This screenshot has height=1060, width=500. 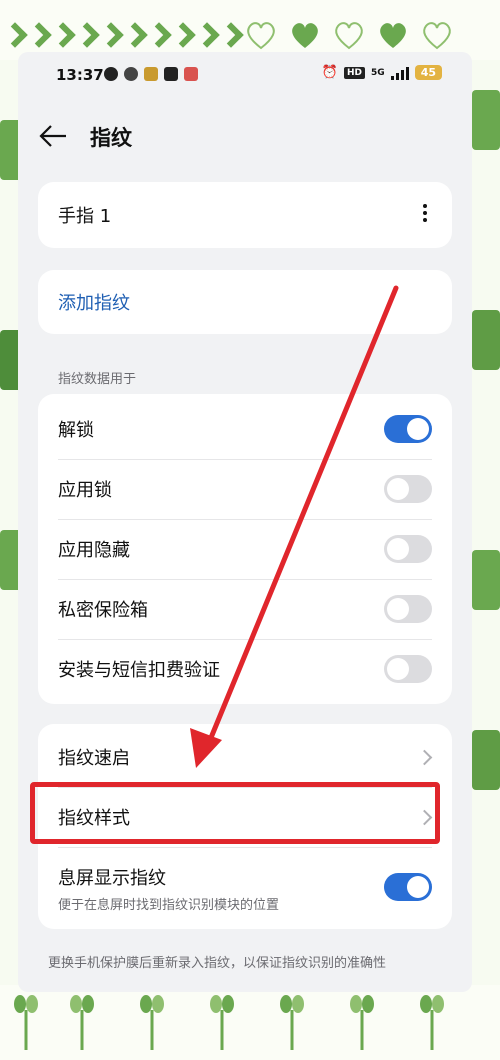 What do you see at coordinates (330, 72) in the screenshot?
I see `alarm-icon: ⏰` at bounding box center [330, 72].